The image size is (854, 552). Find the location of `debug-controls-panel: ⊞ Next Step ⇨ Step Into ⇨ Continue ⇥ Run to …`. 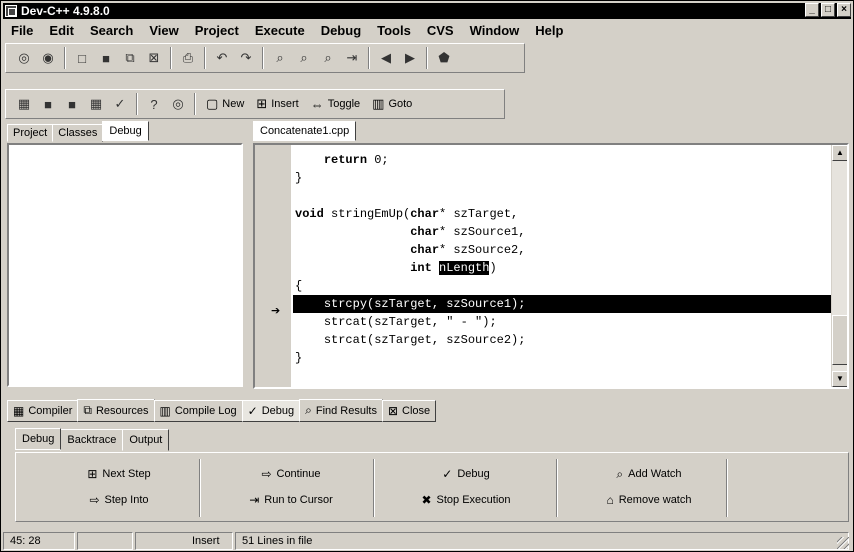

debug-controls-panel: ⊞ Next Step ⇨ Step Into ⇨ Continue ⇥ Run to … is located at coordinates (432, 487).